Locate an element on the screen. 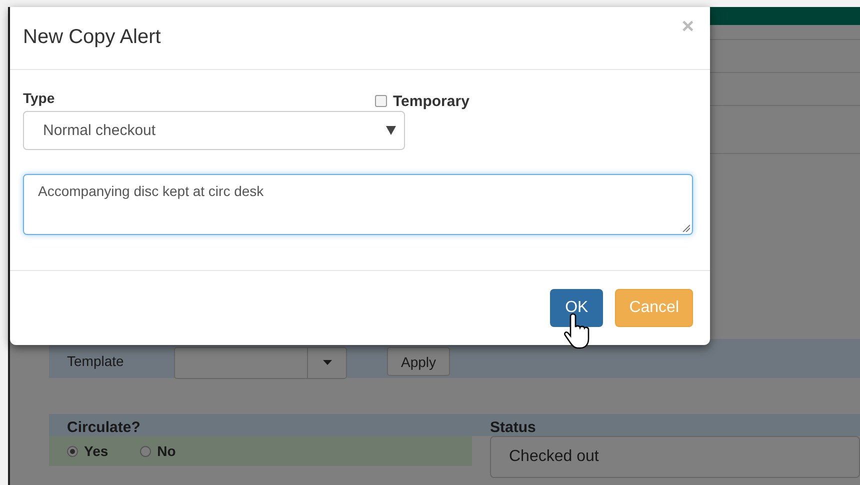  type-label: Type is located at coordinates (39, 98).